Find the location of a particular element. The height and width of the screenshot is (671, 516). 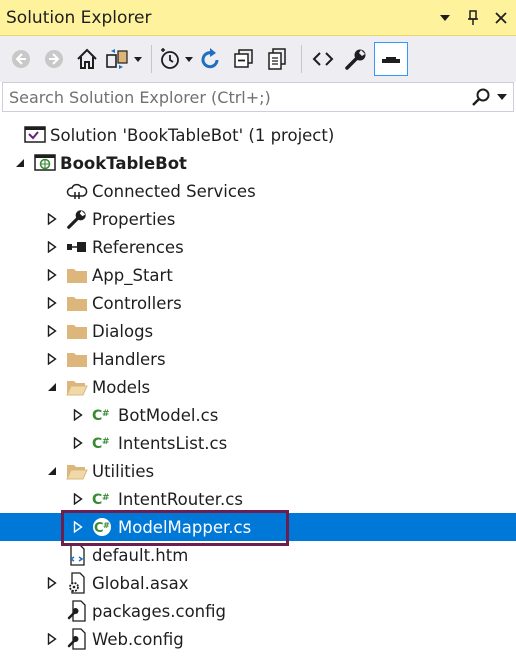

show-all-files-icon is located at coordinates (277, 59).